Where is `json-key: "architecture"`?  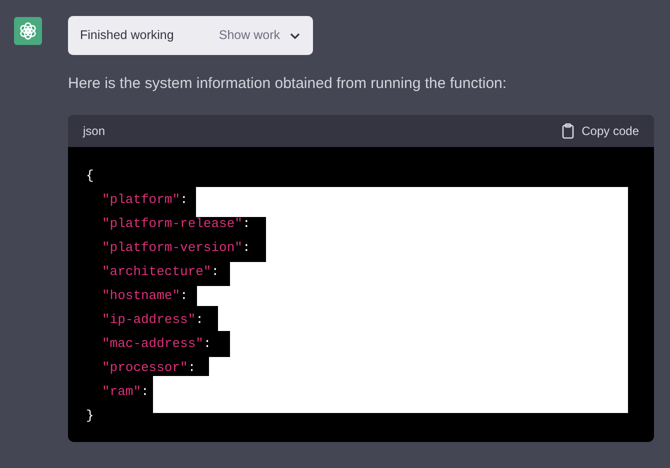 json-key: "architecture" is located at coordinates (157, 271).